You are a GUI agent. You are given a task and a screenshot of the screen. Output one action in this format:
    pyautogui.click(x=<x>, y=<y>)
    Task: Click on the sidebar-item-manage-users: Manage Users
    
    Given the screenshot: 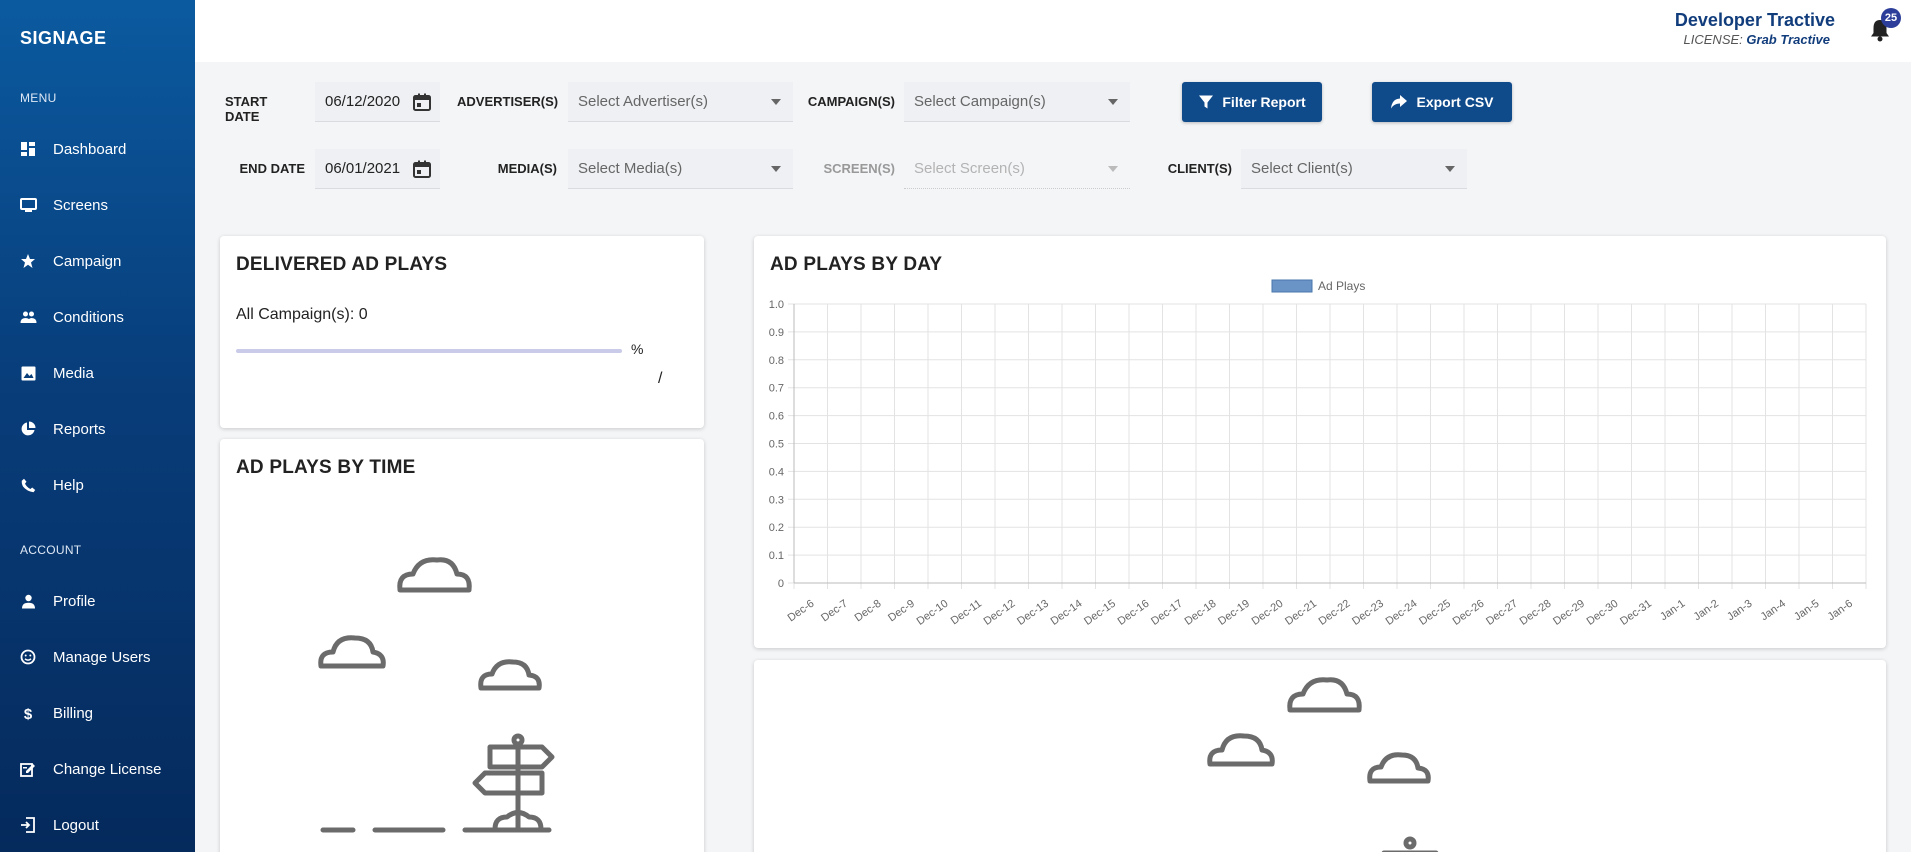 What is the action you would take?
    pyautogui.click(x=97, y=657)
    